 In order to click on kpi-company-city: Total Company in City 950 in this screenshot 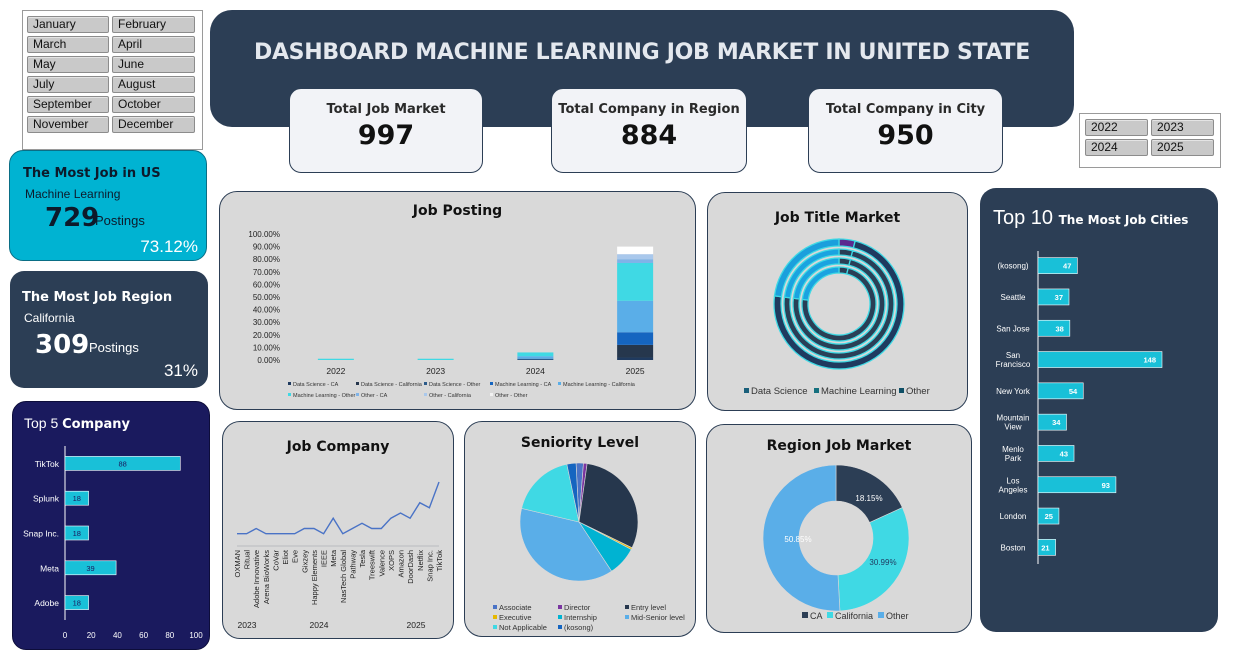, I will do `click(905, 130)`.